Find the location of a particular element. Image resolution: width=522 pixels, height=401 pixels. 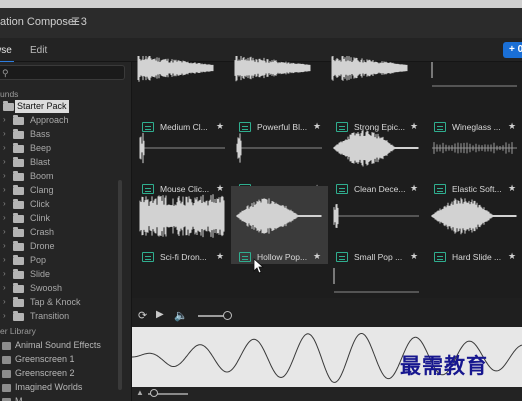

sidebar-item: › Slide is located at coordinates (62, 275).